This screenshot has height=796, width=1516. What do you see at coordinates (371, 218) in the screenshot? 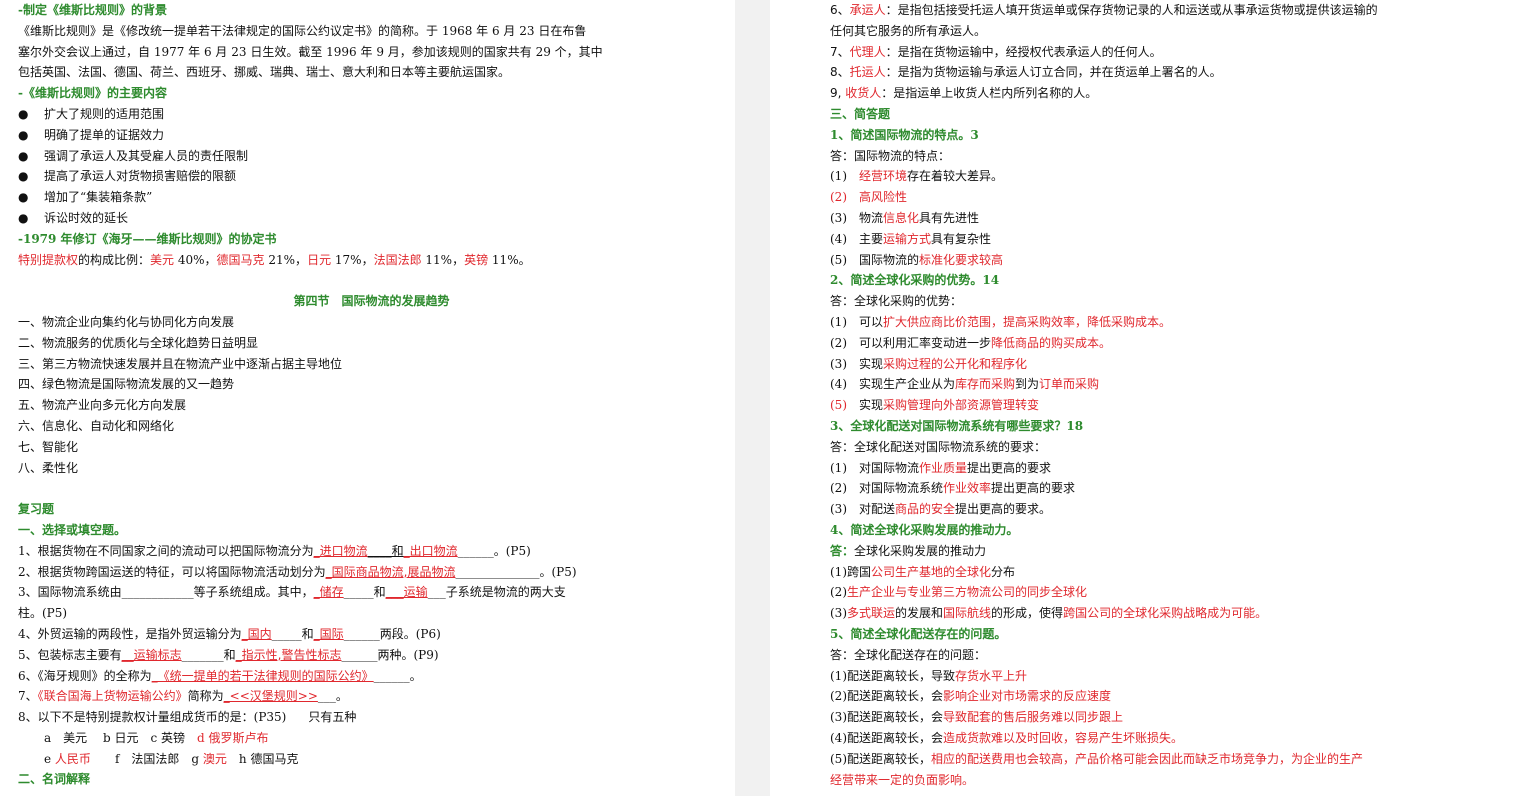
I see `bullet-item: ● 诉讼时效的延长` at bounding box center [371, 218].